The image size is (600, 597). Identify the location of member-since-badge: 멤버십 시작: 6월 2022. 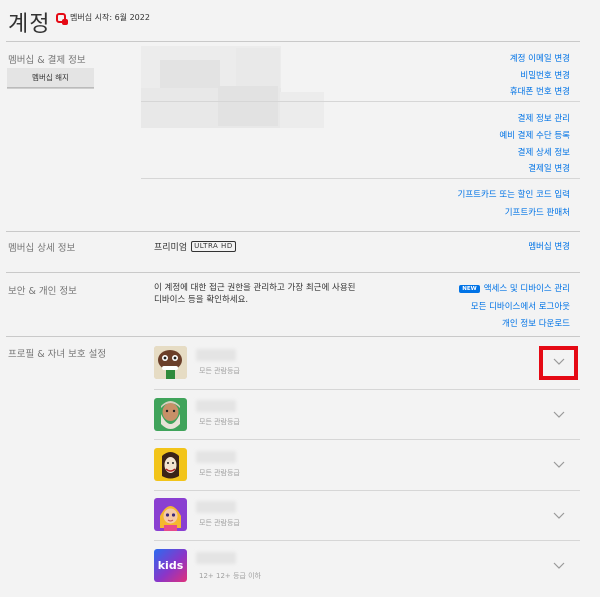
(103, 18).